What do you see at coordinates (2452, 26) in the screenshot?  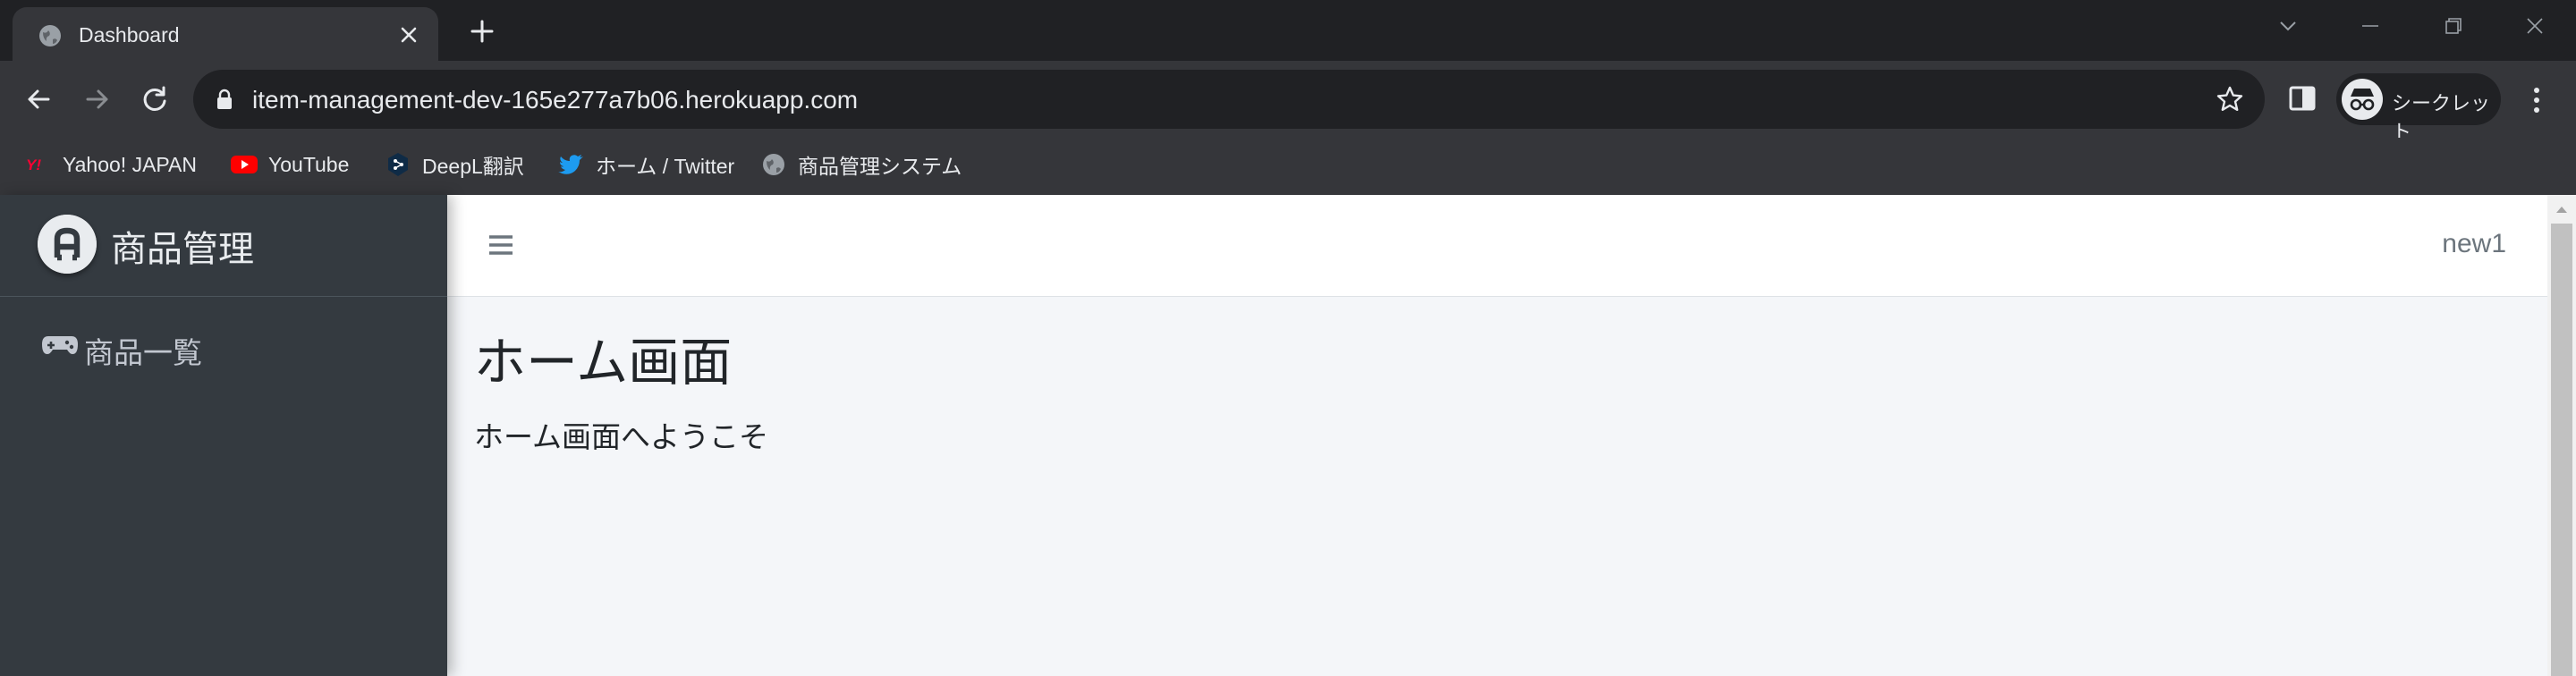 I see `restore-icon` at bounding box center [2452, 26].